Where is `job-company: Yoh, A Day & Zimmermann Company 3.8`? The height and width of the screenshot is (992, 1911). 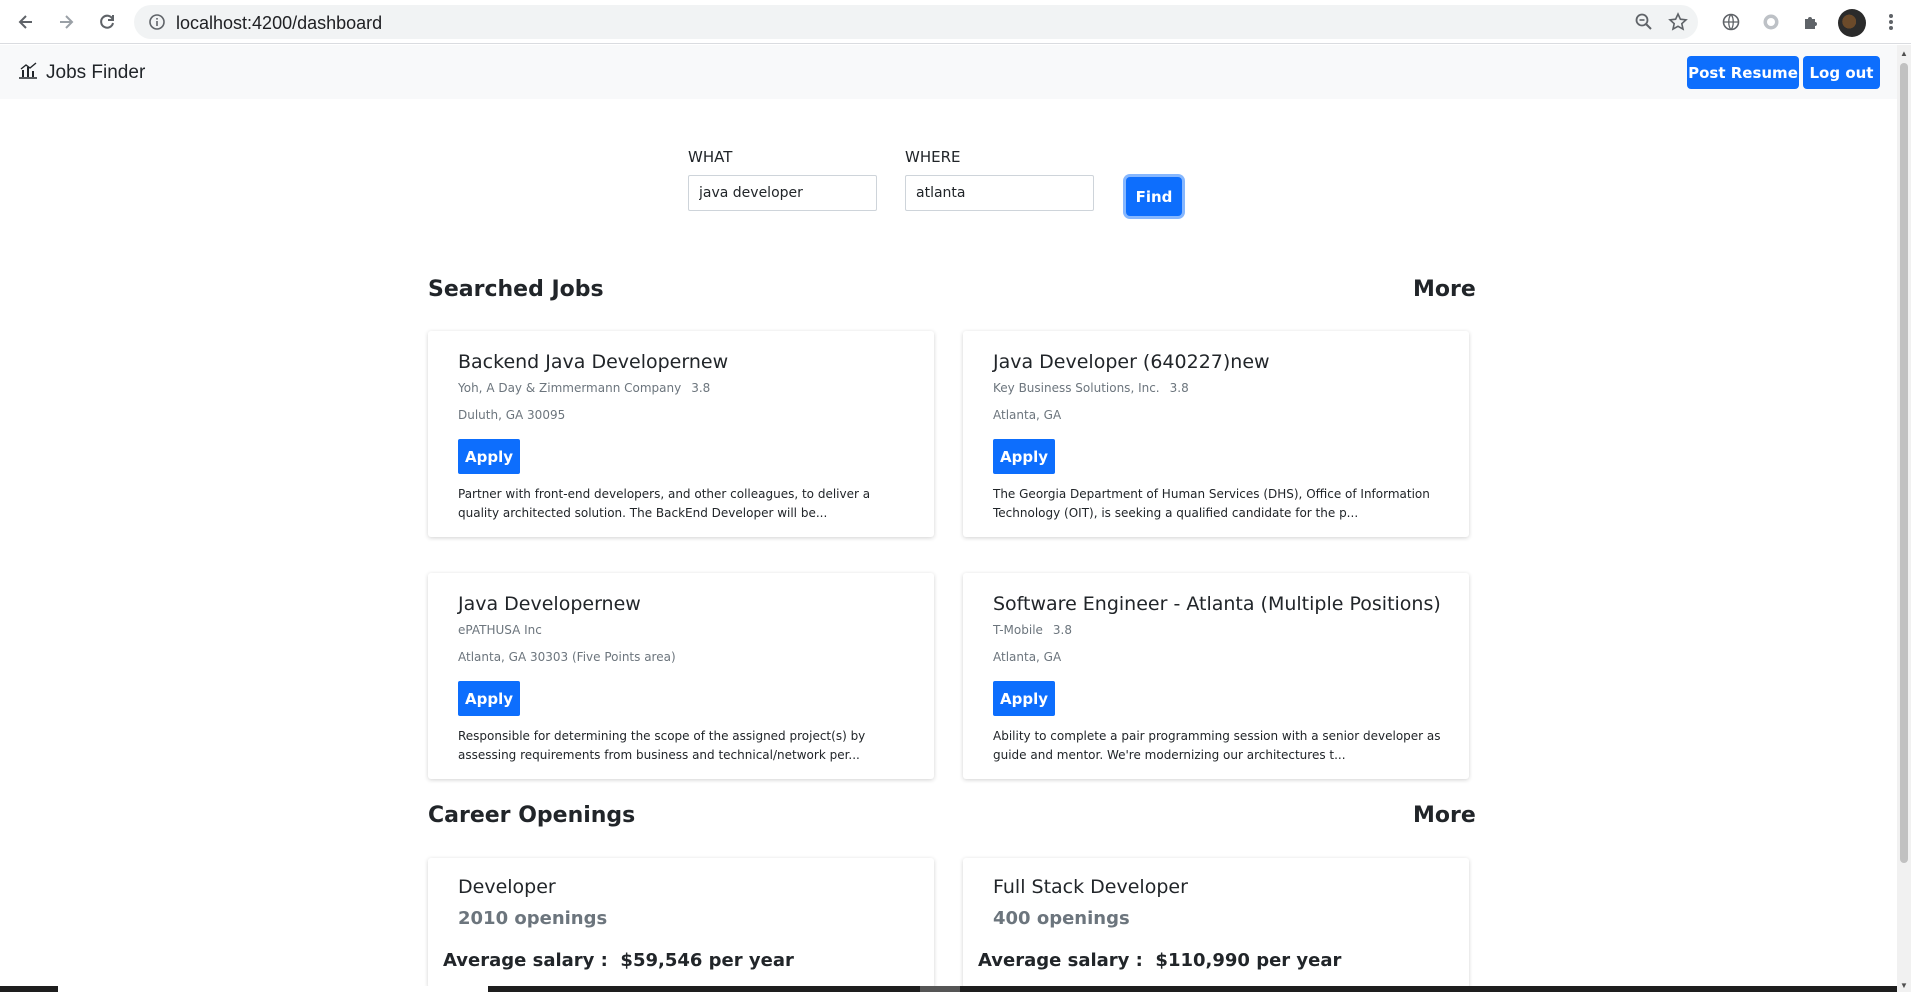
job-company: Yoh, A Day & Zimmermann Company 3.8 is located at coordinates (584, 388).